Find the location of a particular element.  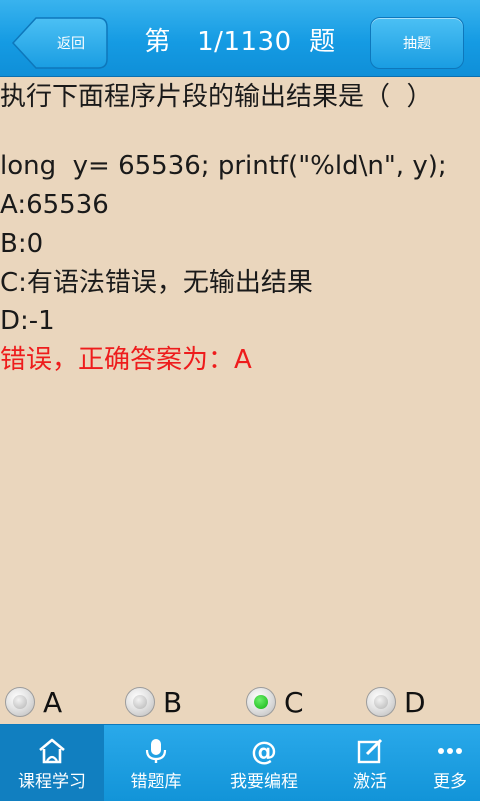

answer-choice-a: A is located at coordinates (33, 702).